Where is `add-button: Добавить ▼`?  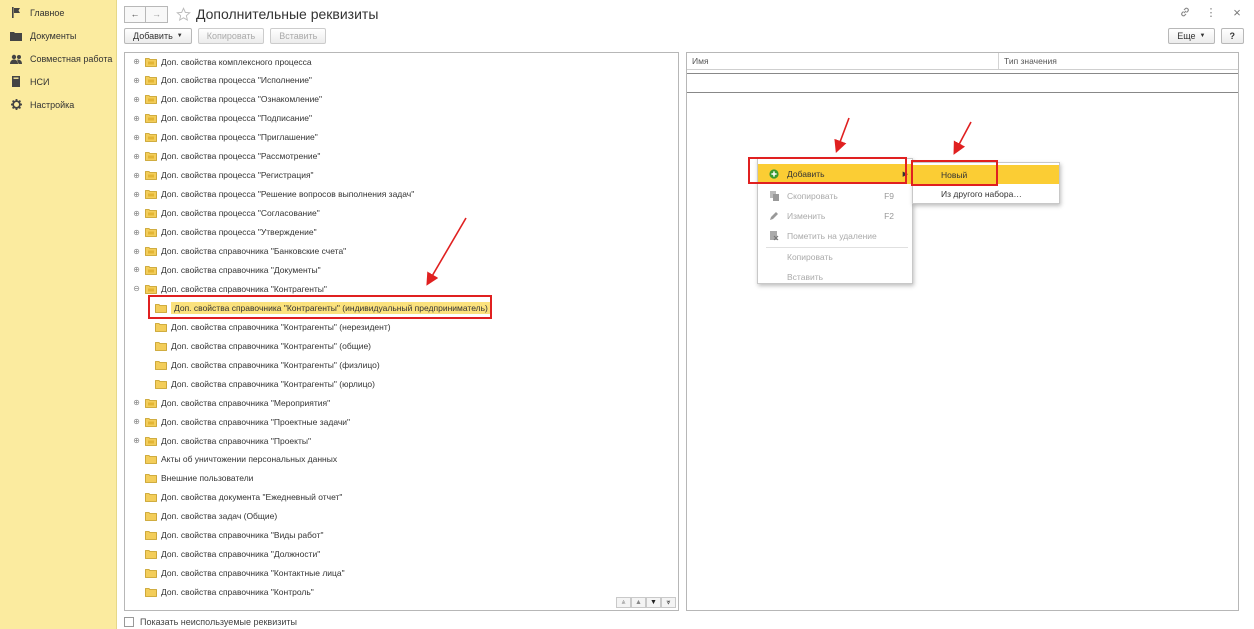 add-button: Добавить ▼ is located at coordinates (158, 36).